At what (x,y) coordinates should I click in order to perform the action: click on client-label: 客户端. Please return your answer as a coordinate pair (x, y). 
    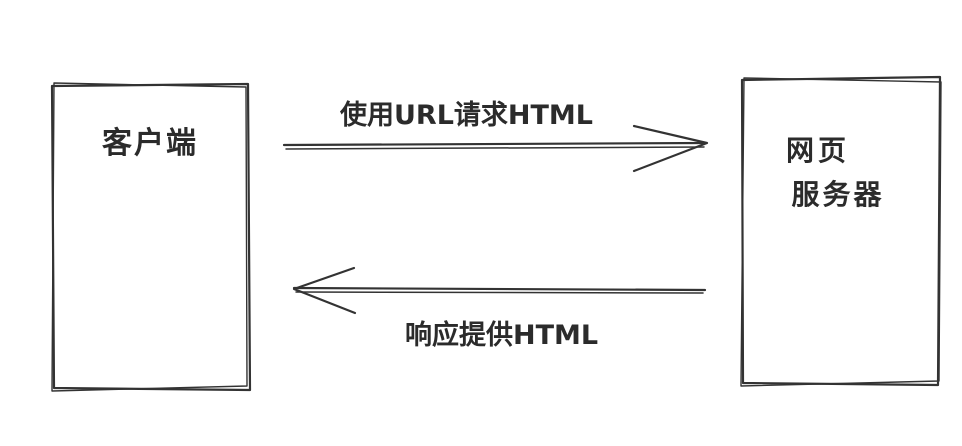
    Looking at the image, I should click on (150, 143).